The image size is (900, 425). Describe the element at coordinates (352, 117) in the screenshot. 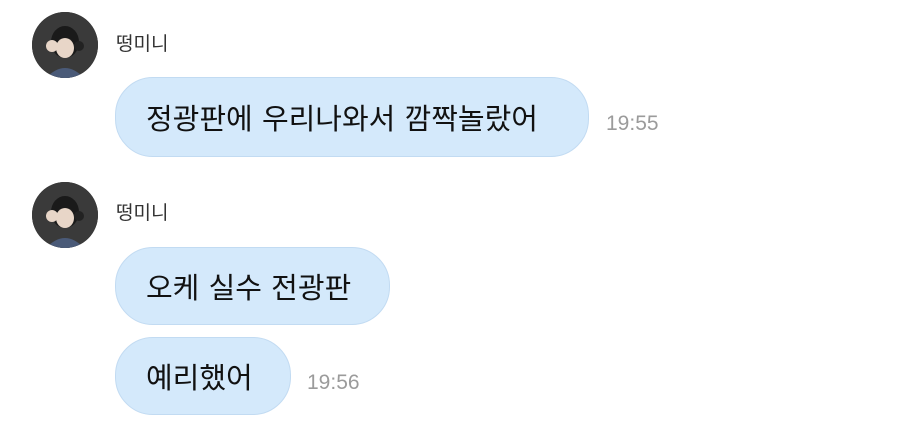

I see `message-bubble: 정광판에 우리나와서 깜짝놀랐어` at that location.